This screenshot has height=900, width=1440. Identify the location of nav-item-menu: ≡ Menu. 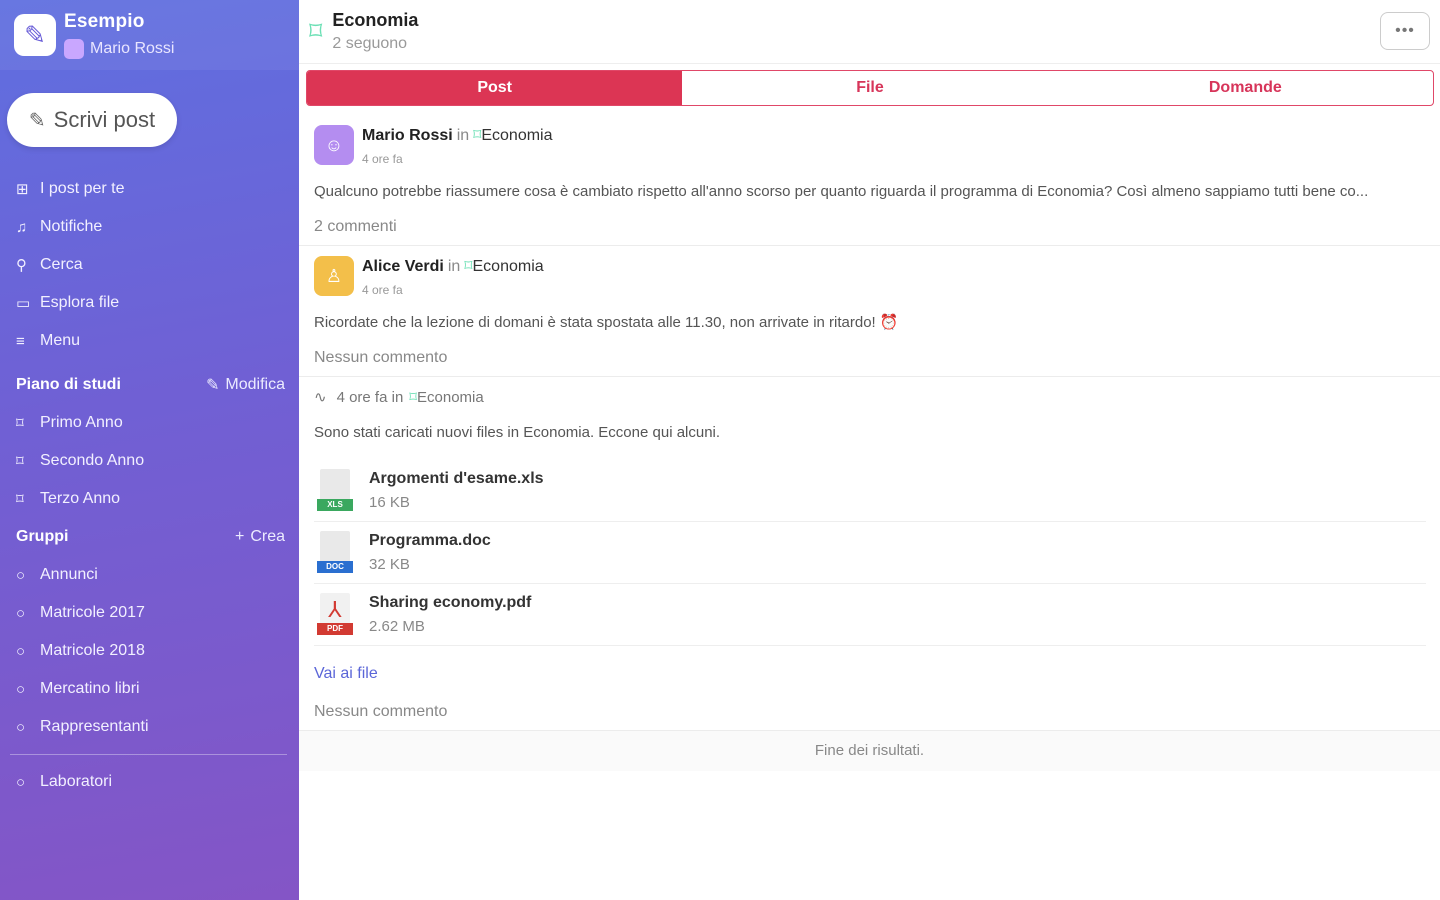
(149, 341).